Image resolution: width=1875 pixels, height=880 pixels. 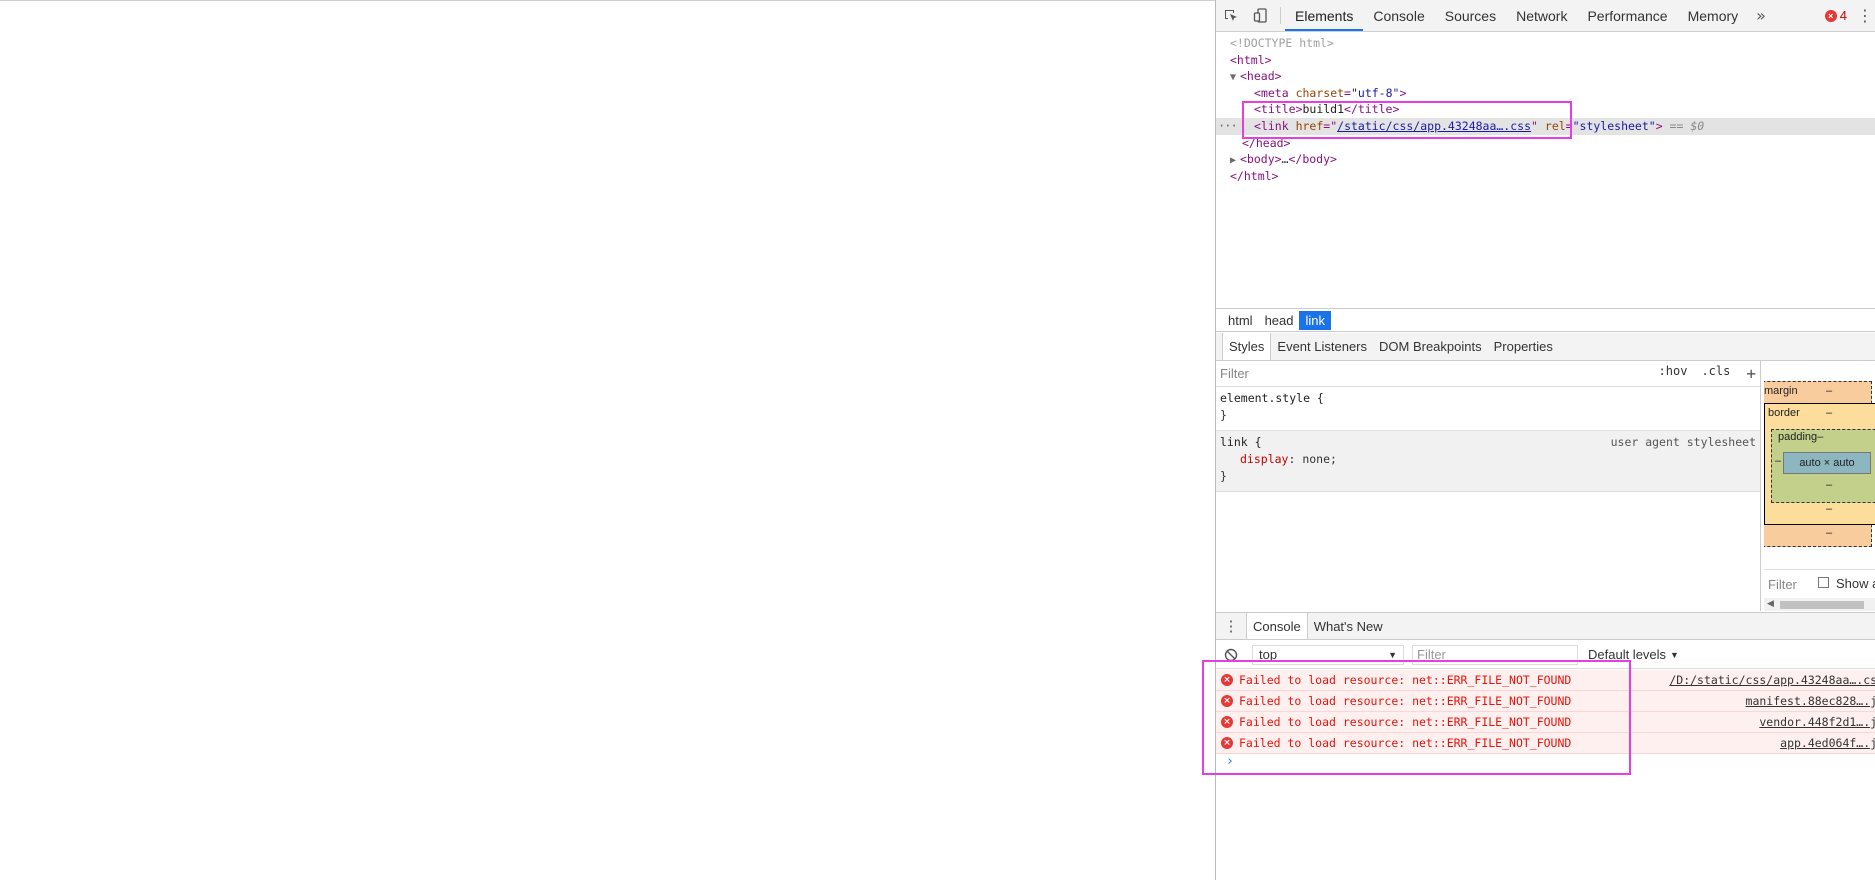 What do you see at coordinates (1277, 626) in the screenshot?
I see `drawer-tab-console: Console` at bounding box center [1277, 626].